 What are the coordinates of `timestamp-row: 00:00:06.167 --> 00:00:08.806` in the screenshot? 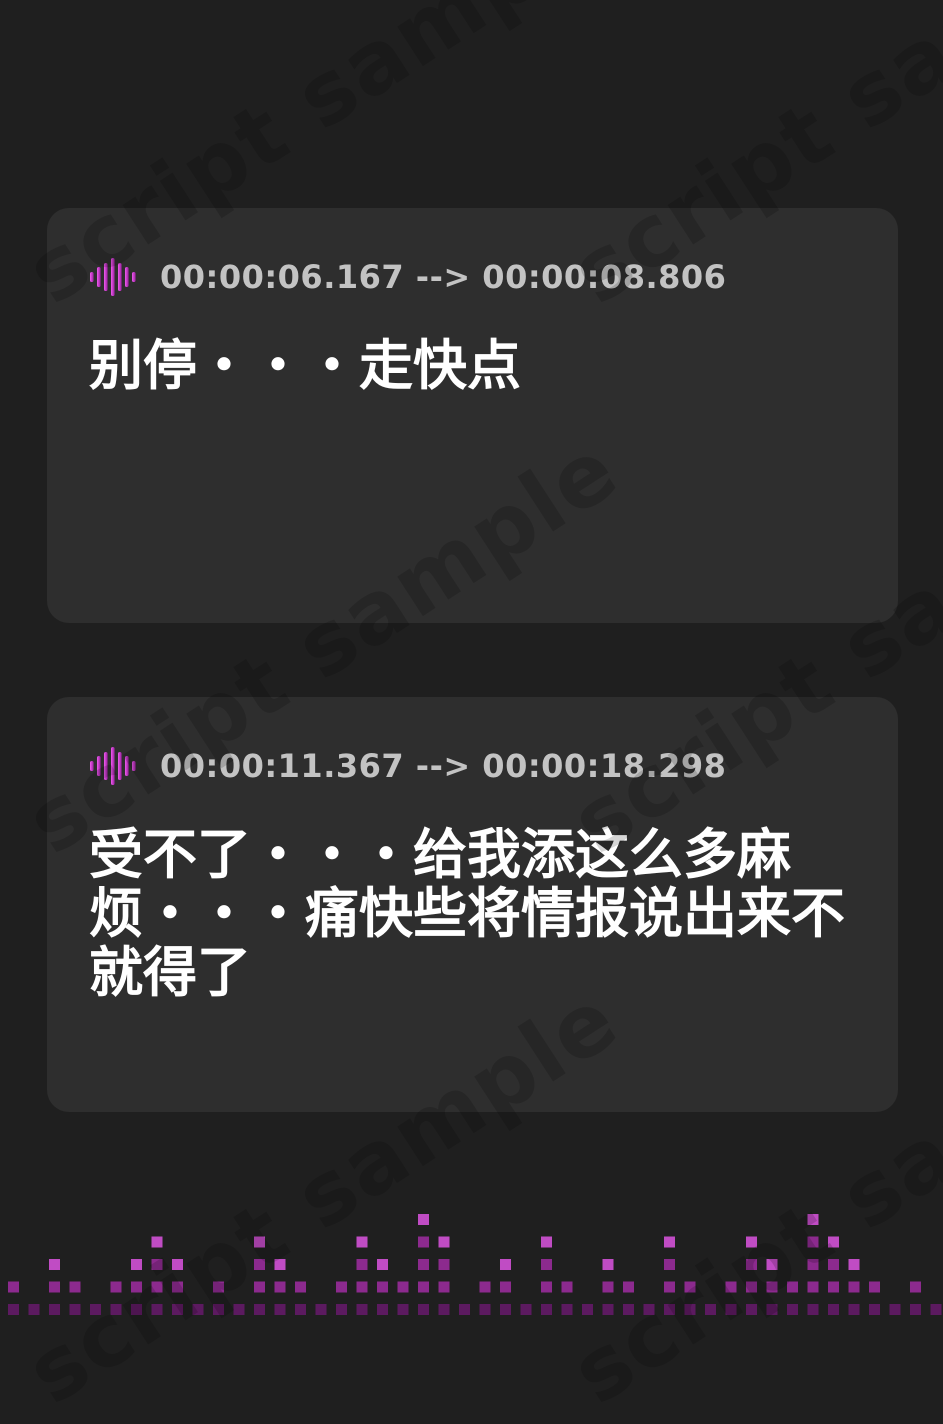 It's located at (407, 277).